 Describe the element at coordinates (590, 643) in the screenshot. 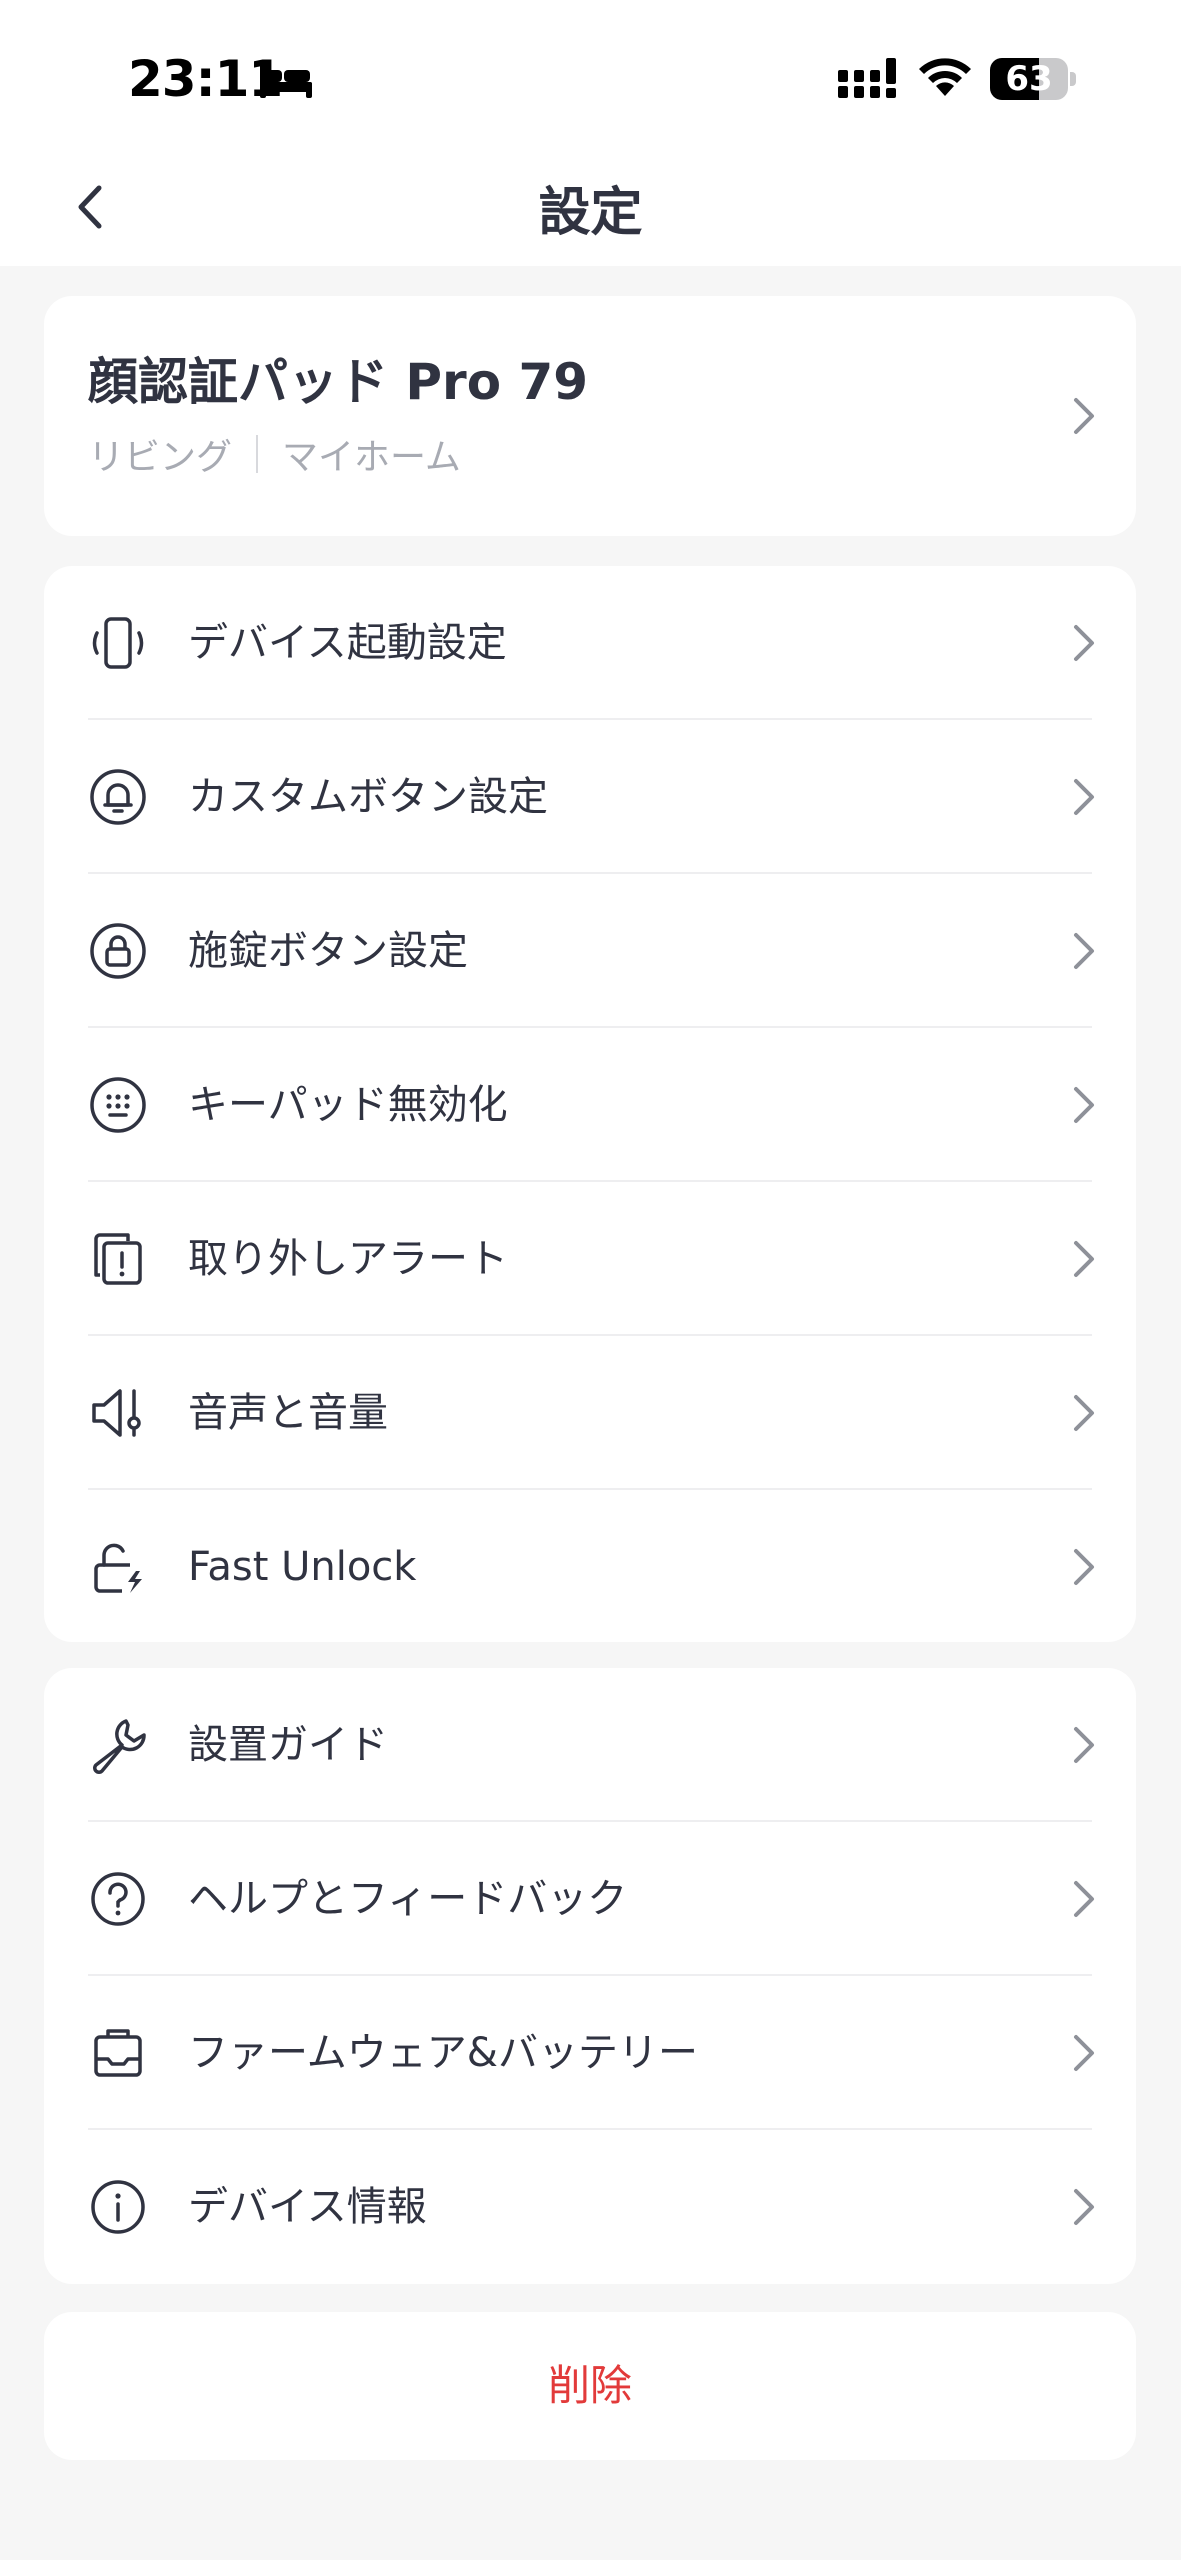

I see `settings-row-device-startup: デバイス起動設定` at that location.